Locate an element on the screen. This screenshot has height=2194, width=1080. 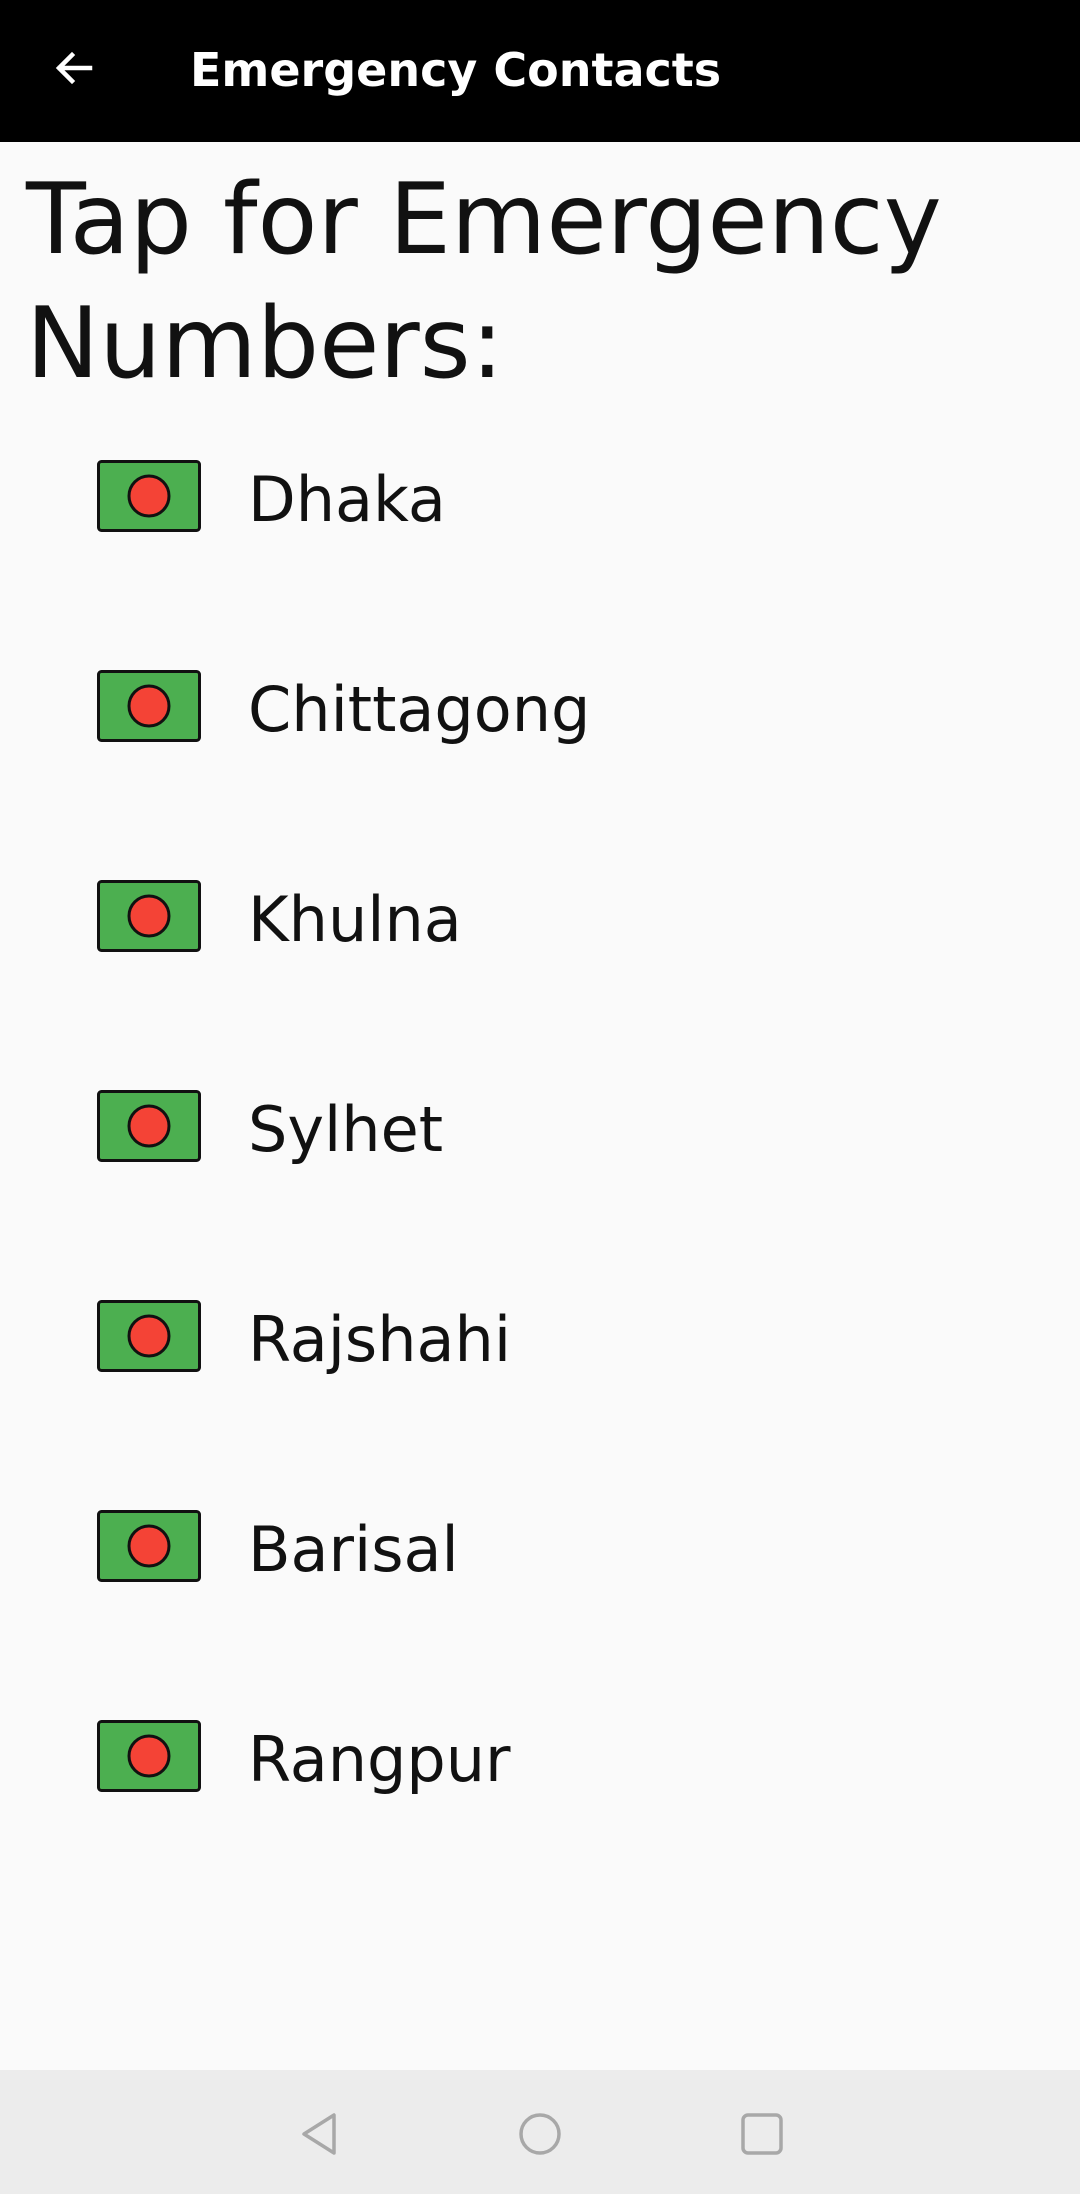
nav-recents-button is located at coordinates (762, 2134).